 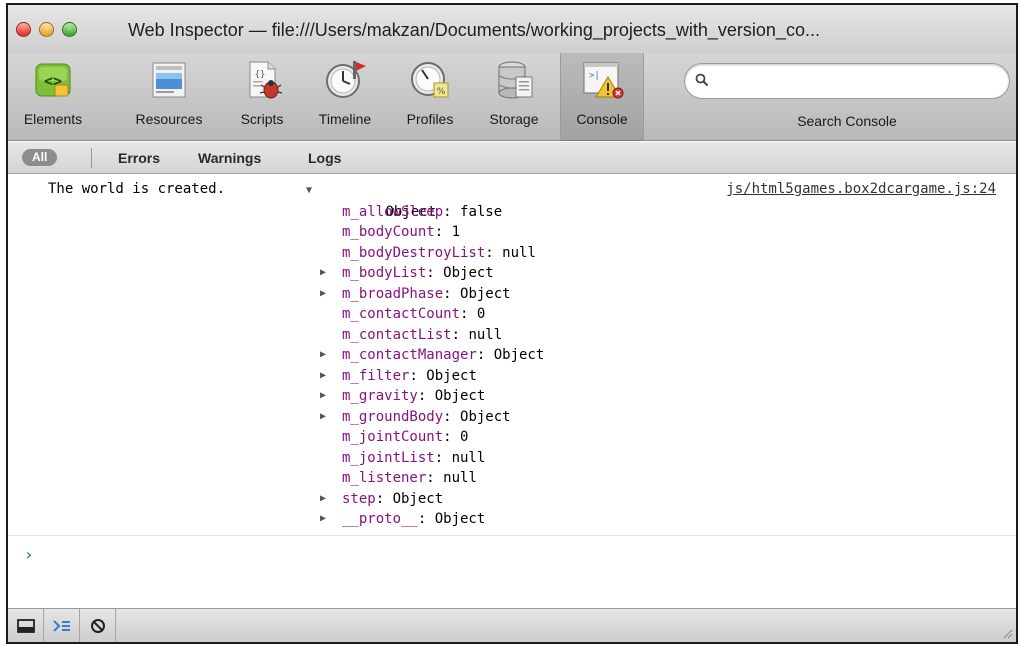 I want to click on object-property-row: ▶ step: Object, so click(x=425, y=499).